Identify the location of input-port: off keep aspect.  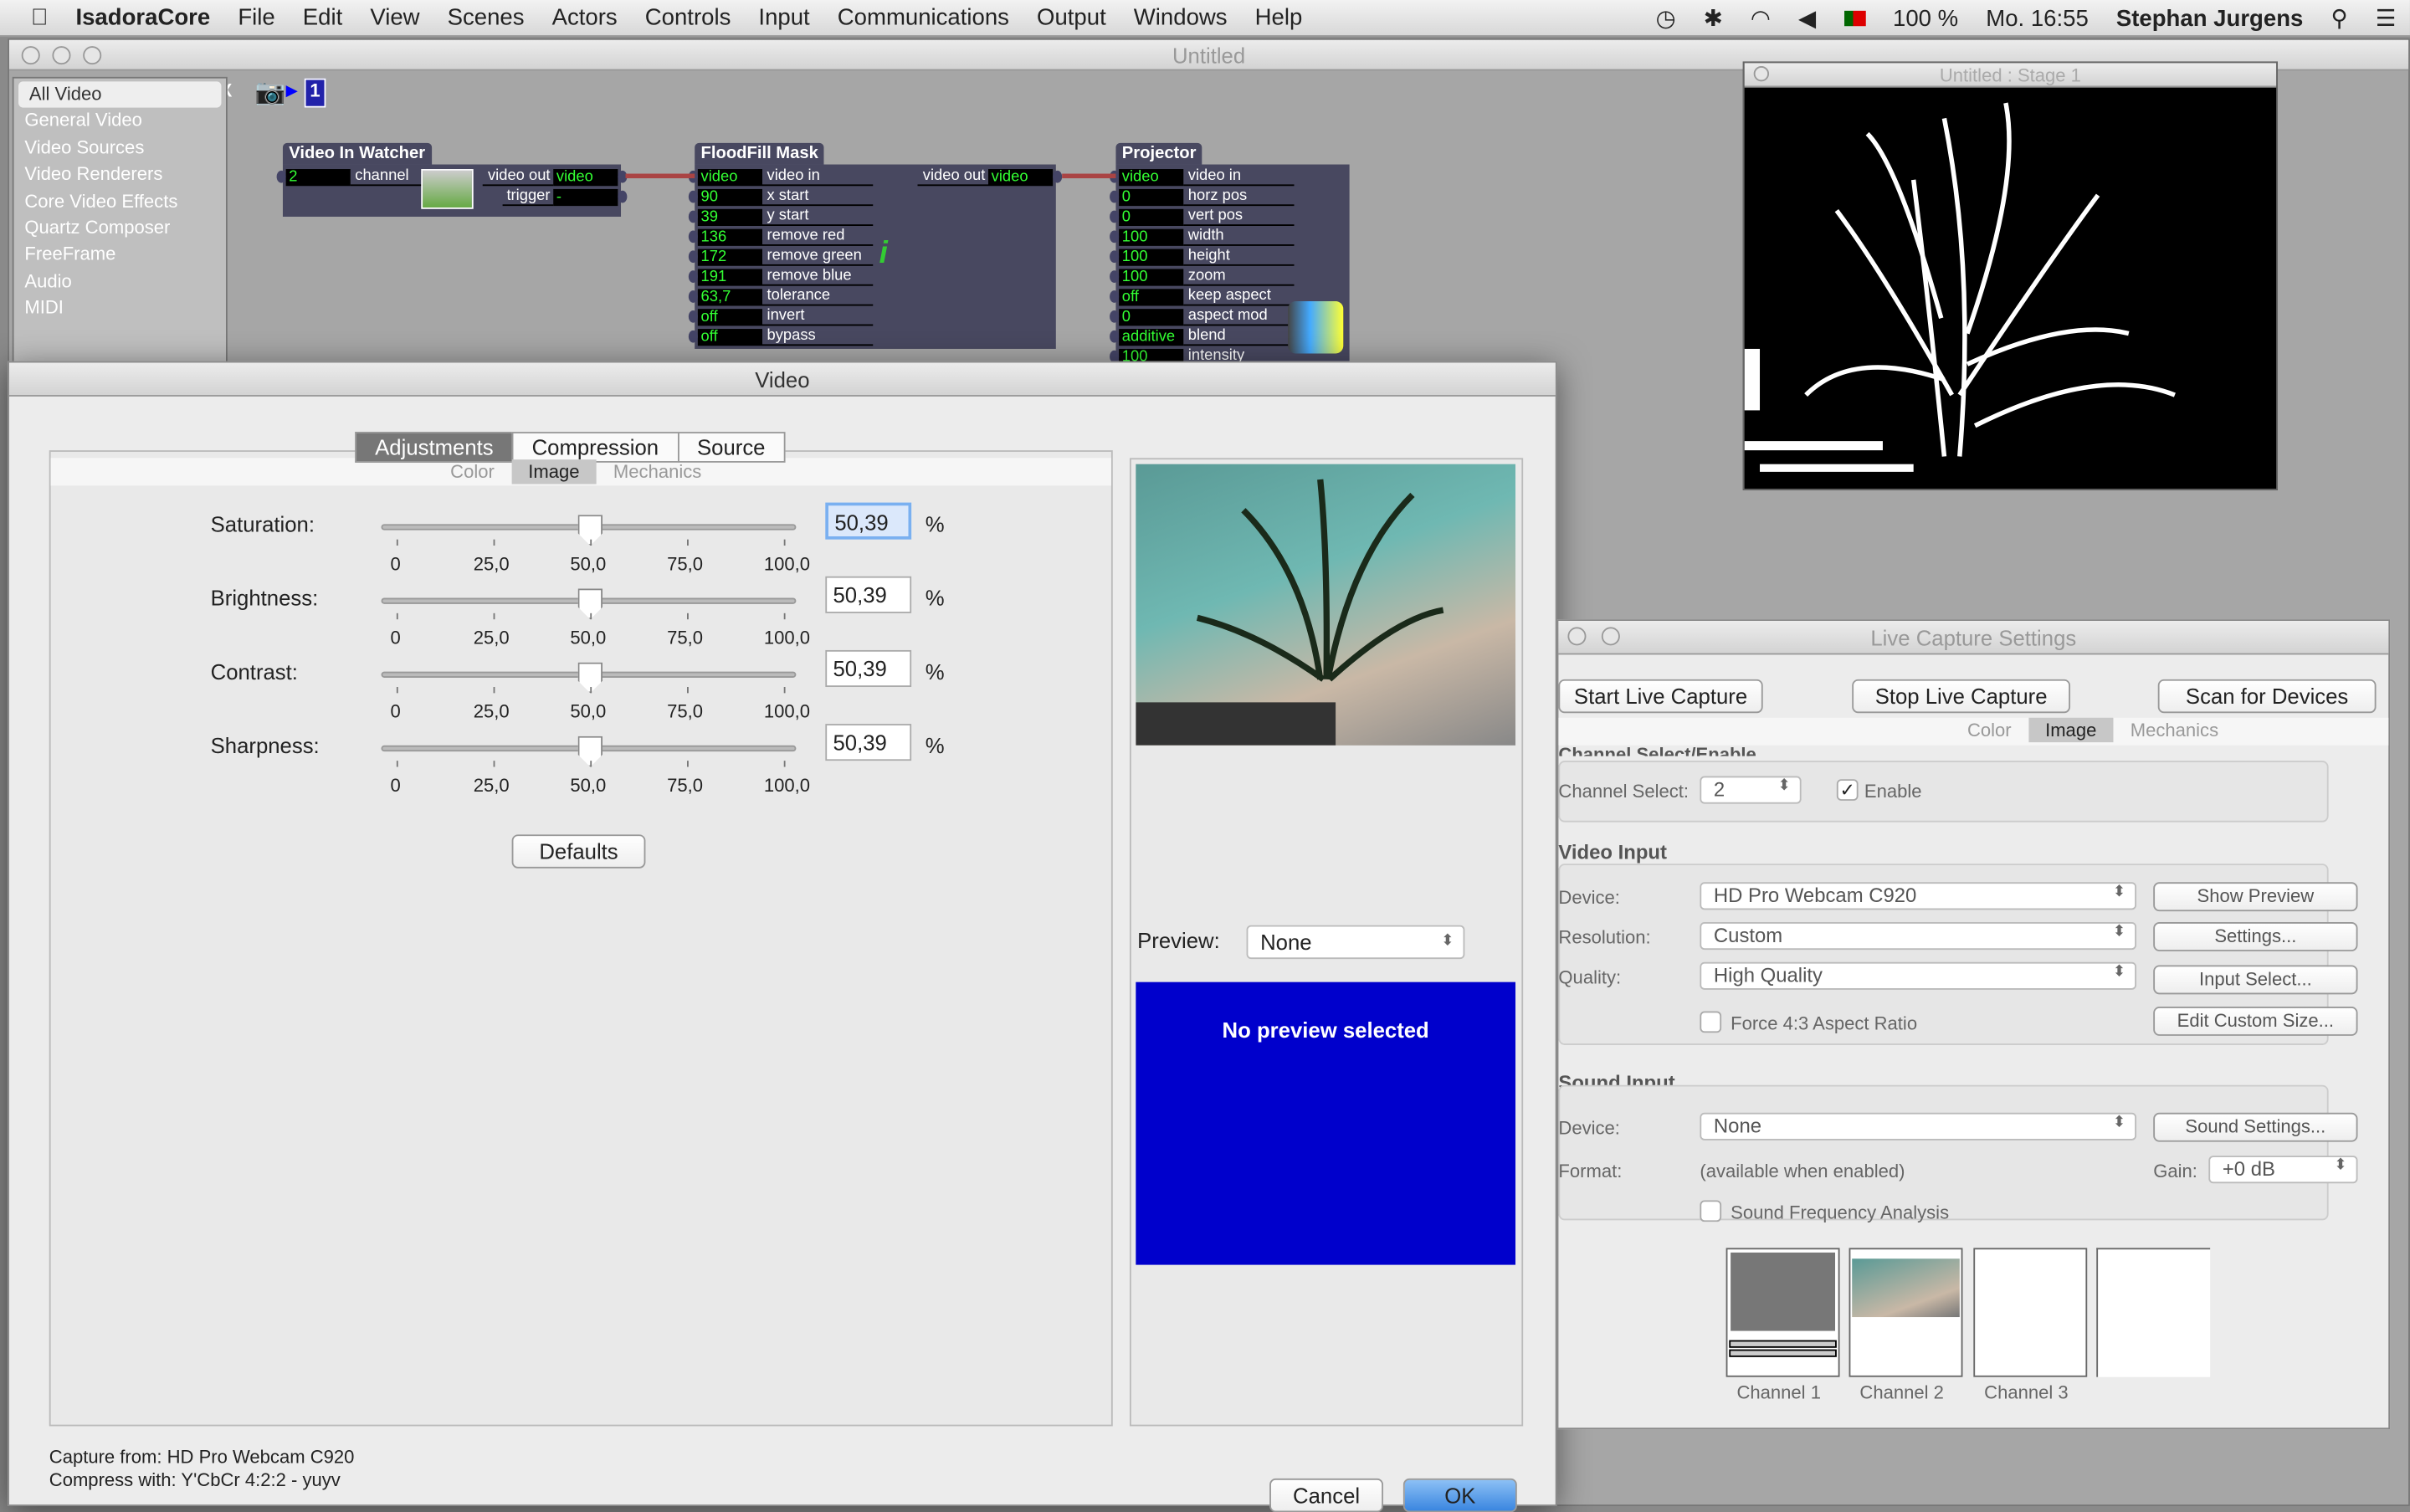
(1207, 296).